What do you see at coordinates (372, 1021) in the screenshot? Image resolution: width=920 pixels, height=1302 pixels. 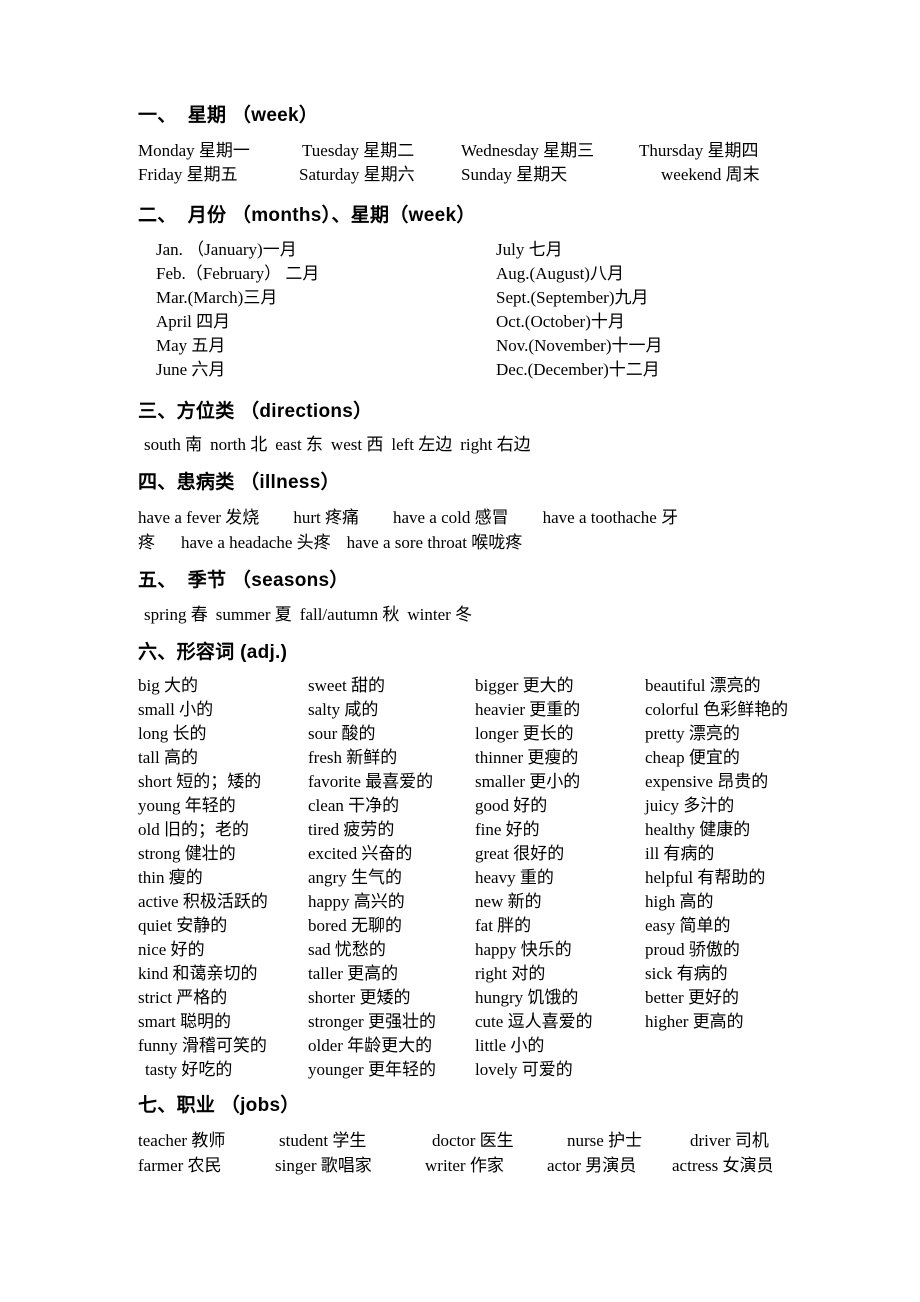 I see `adjective-item: stronger 更强壮的` at bounding box center [372, 1021].